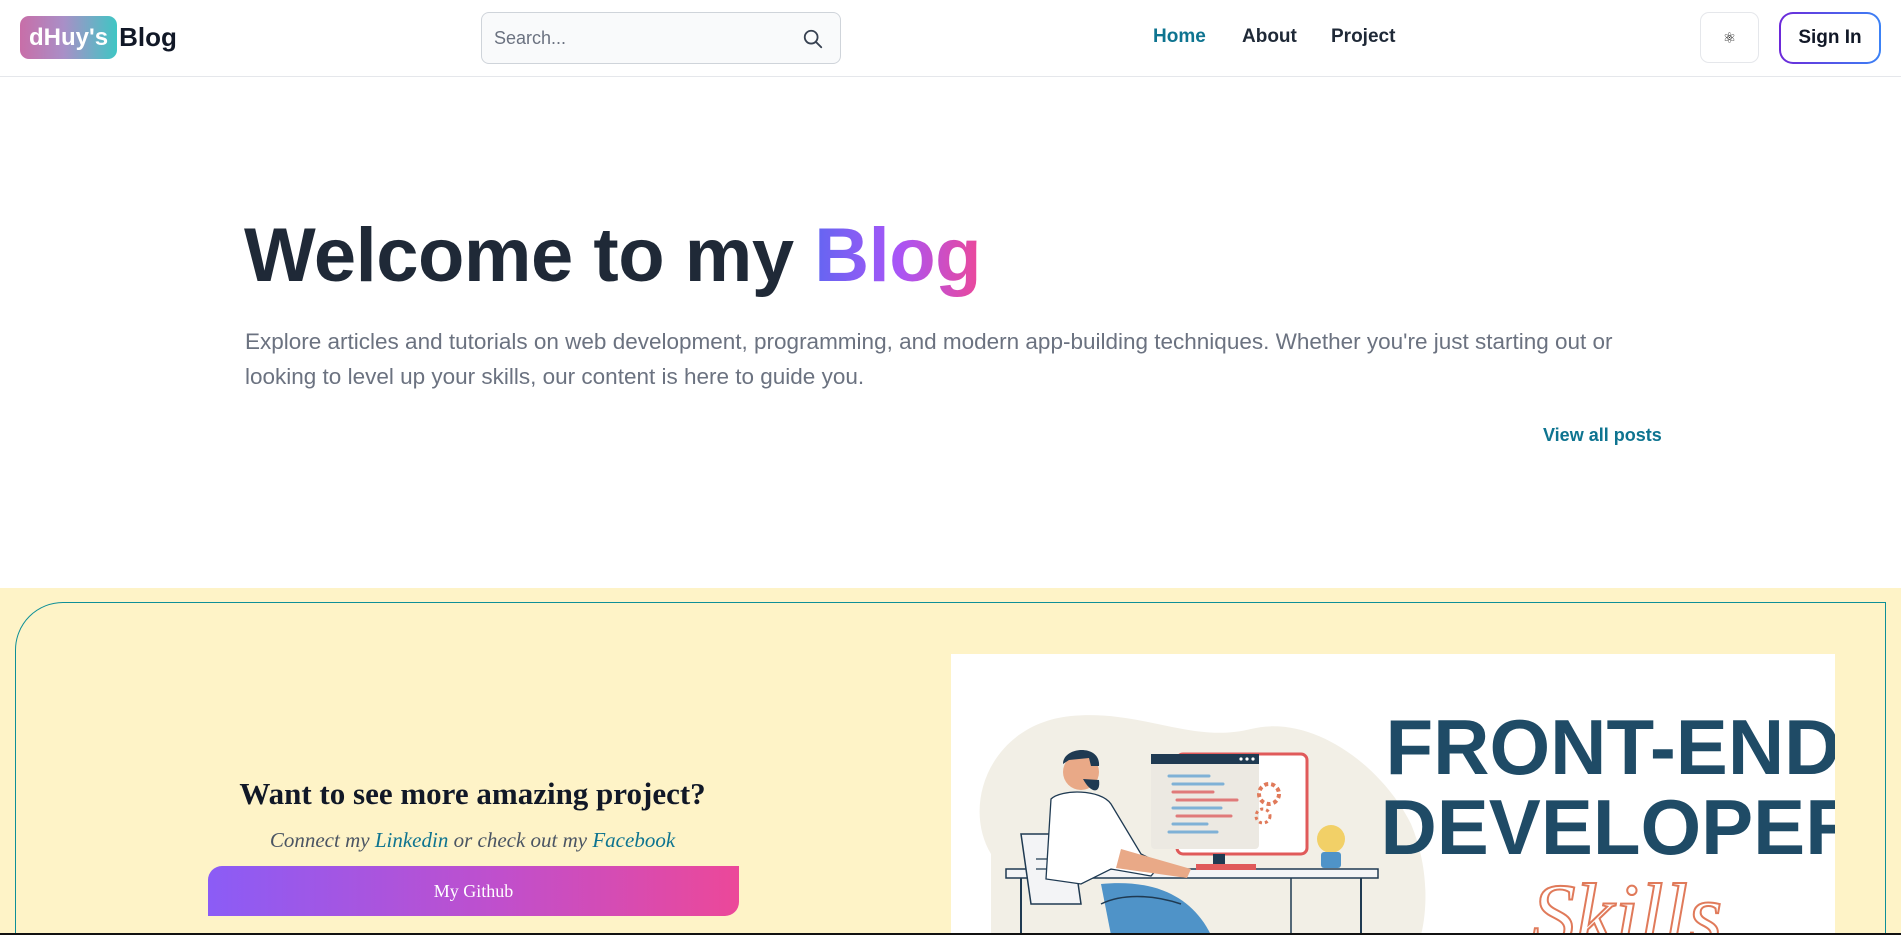  I want to click on atom-icon: ⚛, so click(1729, 38).